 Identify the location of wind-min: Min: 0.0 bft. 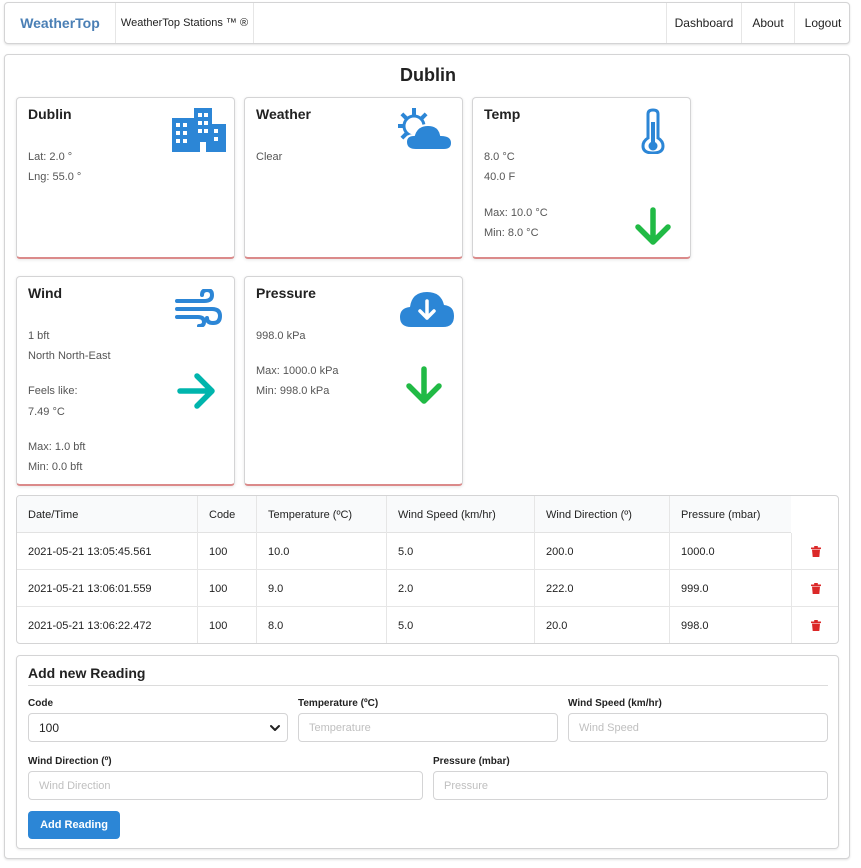
(55, 467).